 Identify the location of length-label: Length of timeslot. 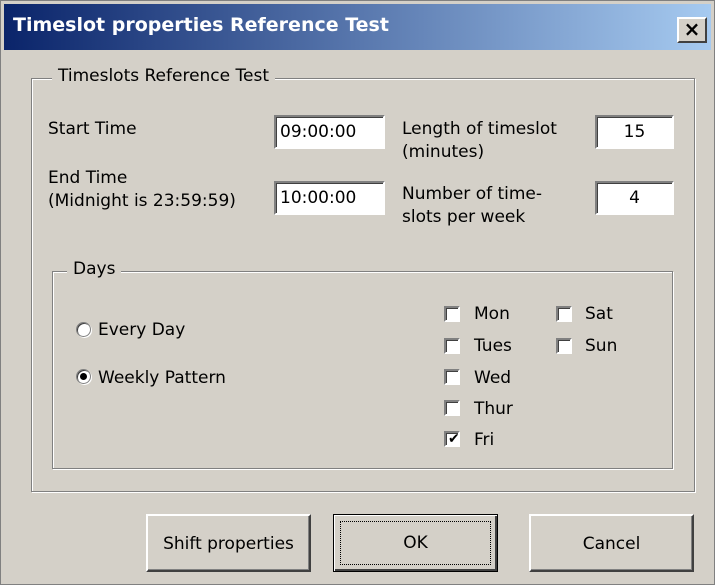
(479, 129).